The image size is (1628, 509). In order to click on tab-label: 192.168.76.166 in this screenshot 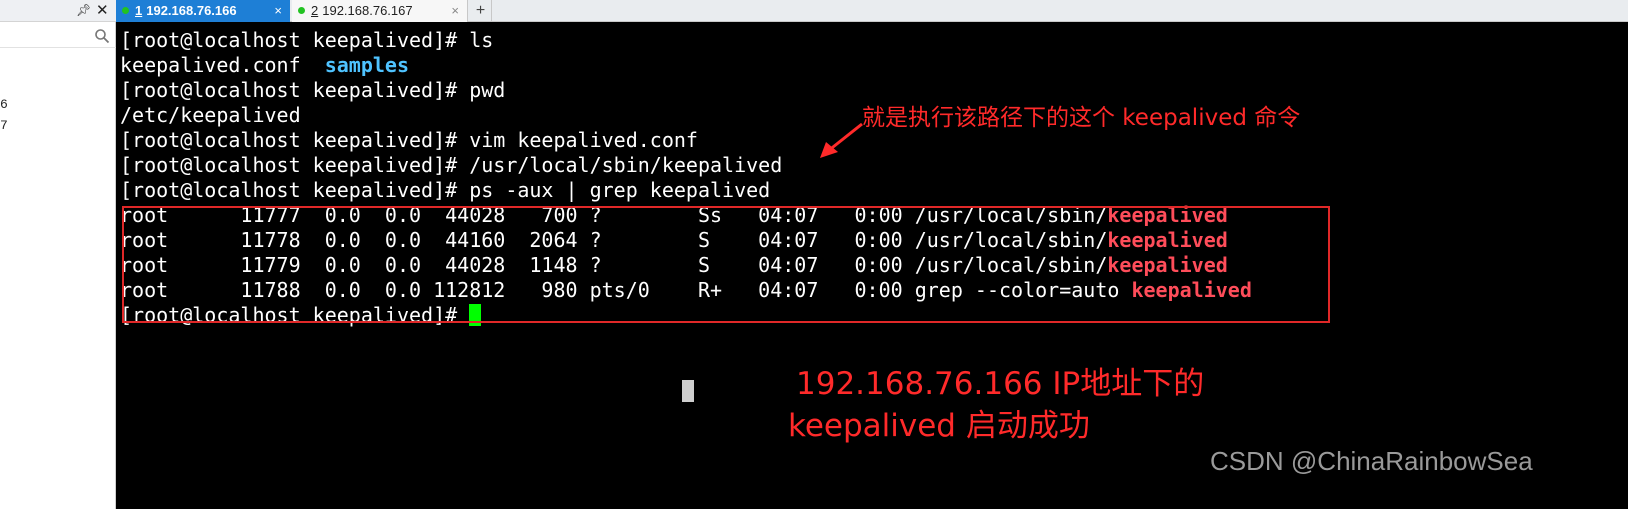, I will do `click(191, 10)`.